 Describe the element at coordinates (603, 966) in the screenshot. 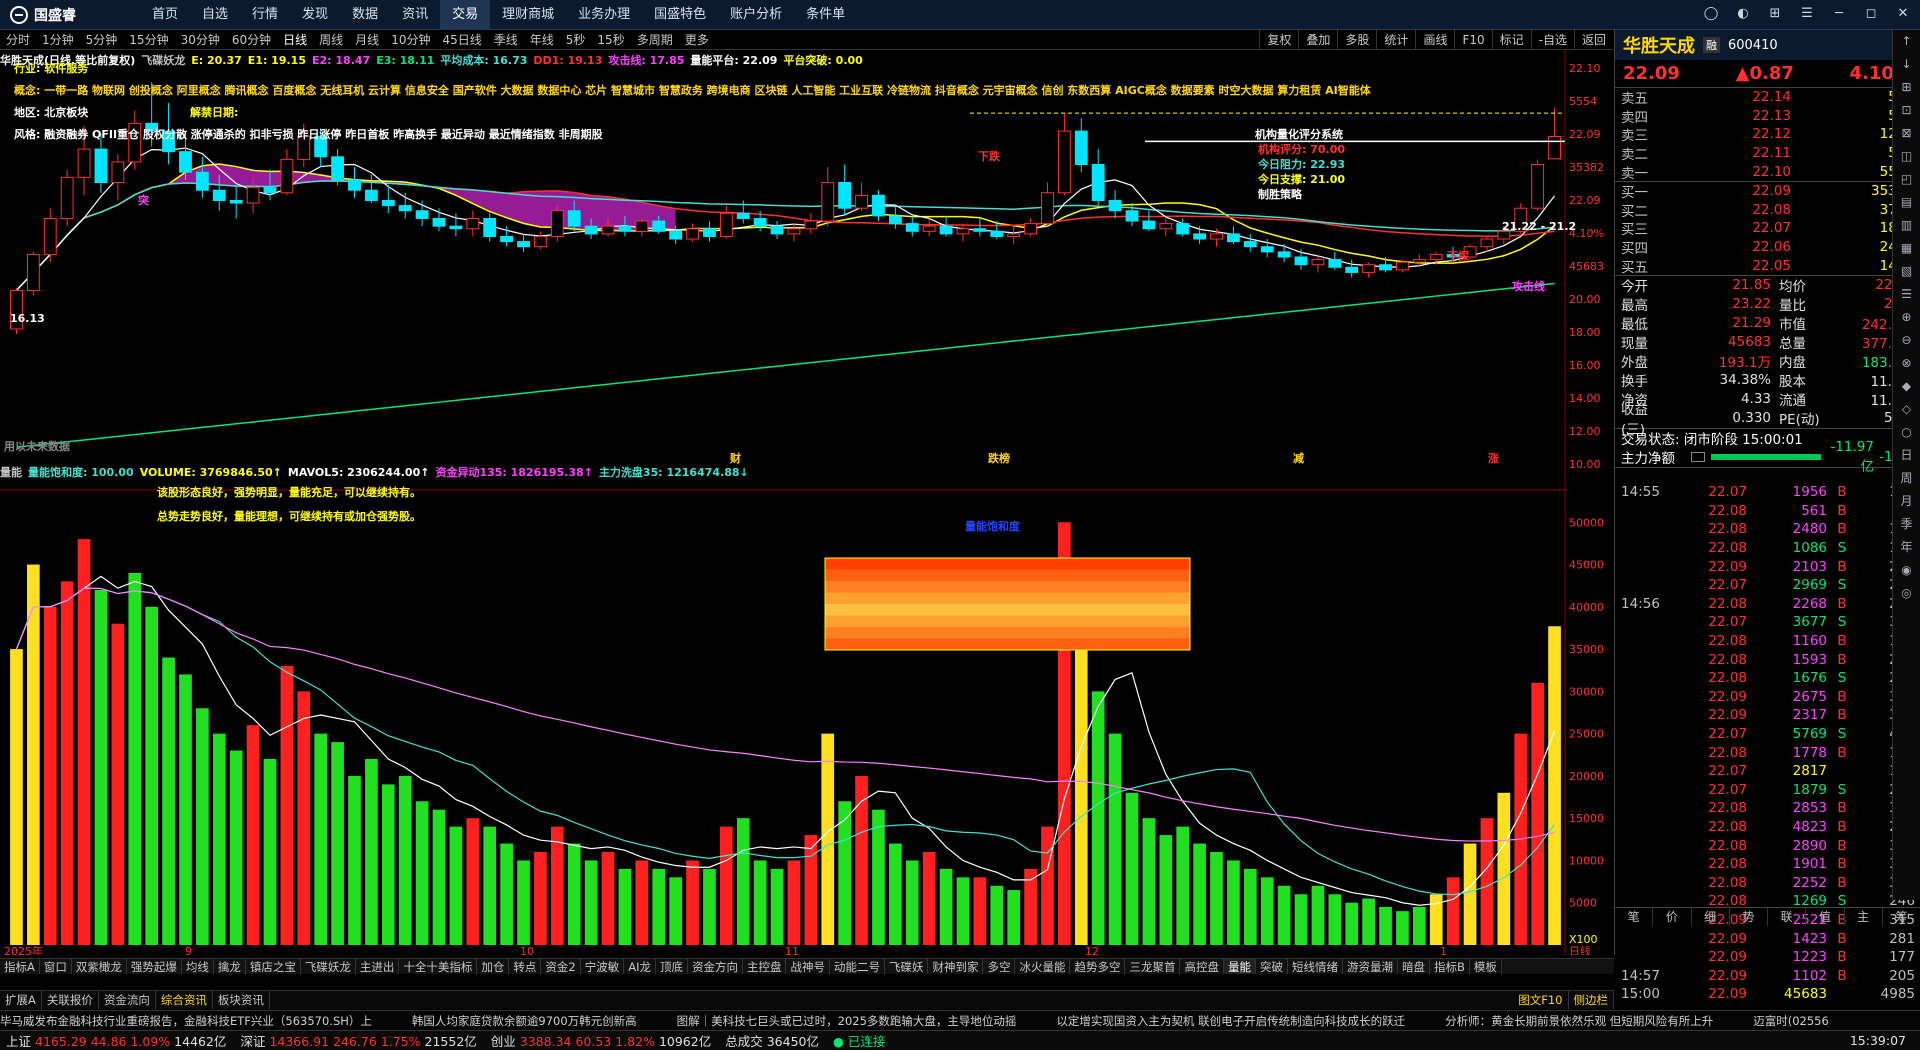

I see `indicator-tab: 宁波敏` at that location.